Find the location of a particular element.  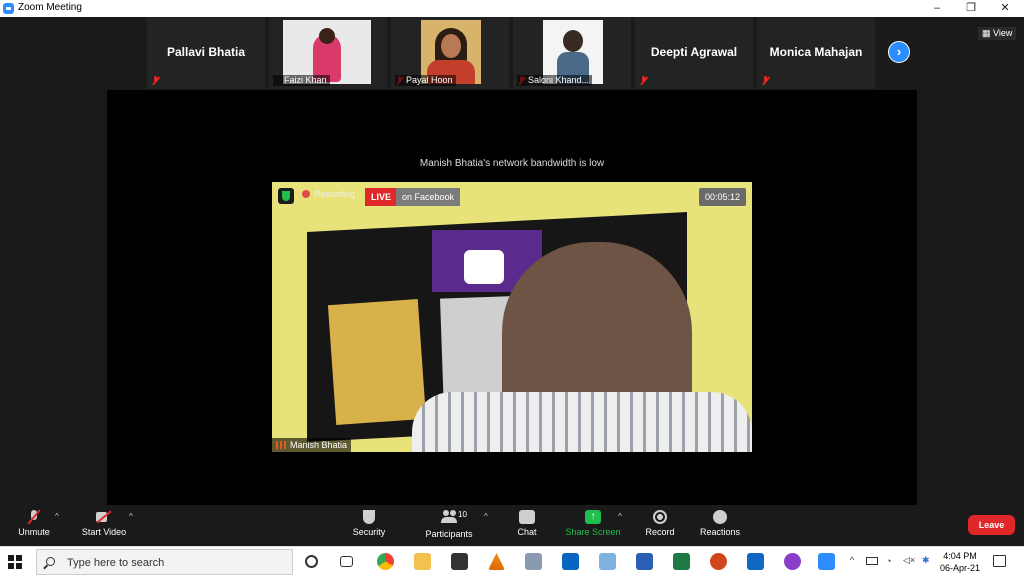

participants-button: 10 Participants is located at coordinates (449, 524).